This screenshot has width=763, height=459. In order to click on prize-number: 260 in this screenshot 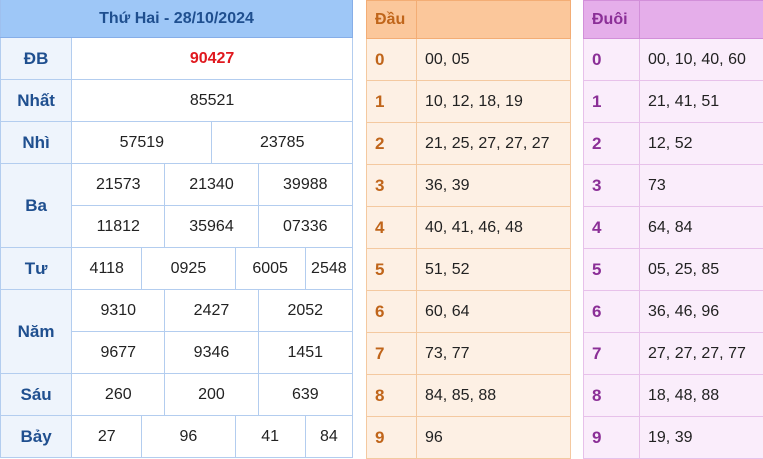, I will do `click(118, 395)`.